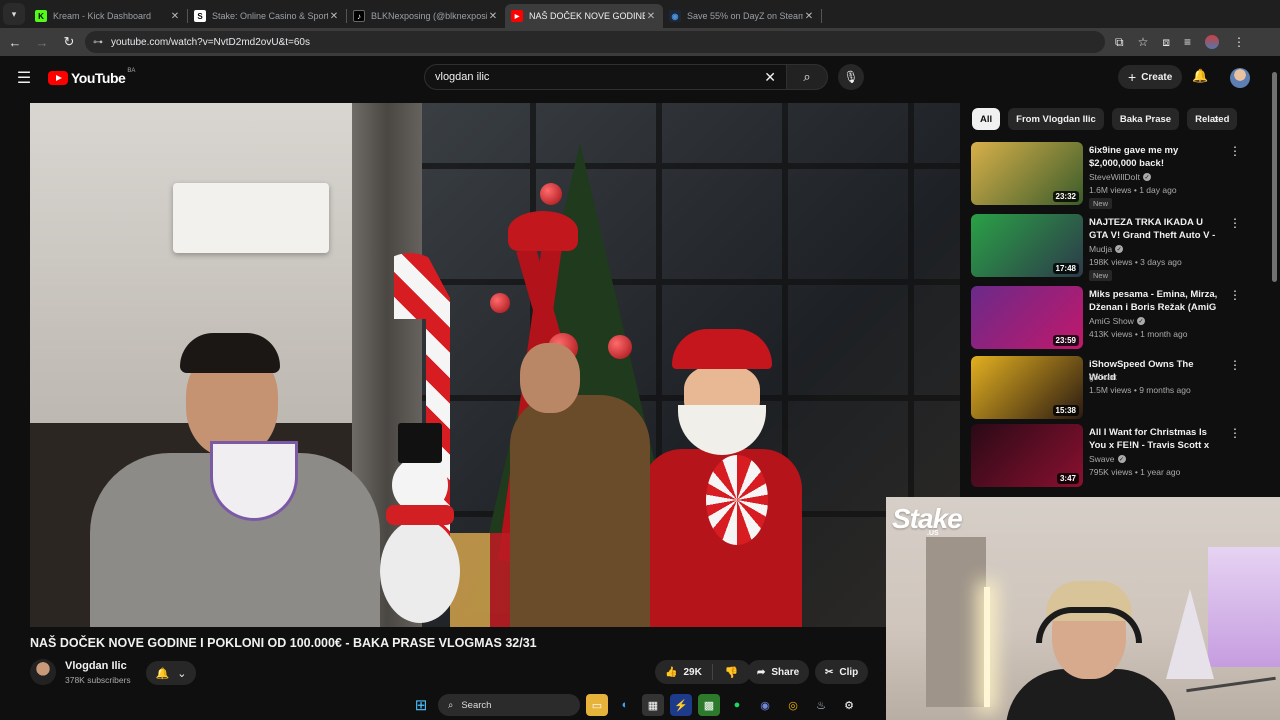  I want to click on hamburger-menu-icon: ☰, so click(24, 78).